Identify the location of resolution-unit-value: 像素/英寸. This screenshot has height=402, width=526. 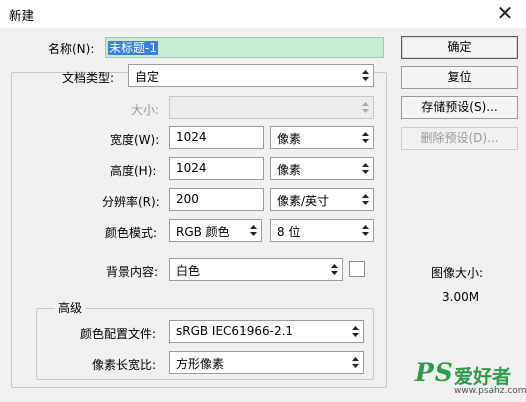
(303, 201).